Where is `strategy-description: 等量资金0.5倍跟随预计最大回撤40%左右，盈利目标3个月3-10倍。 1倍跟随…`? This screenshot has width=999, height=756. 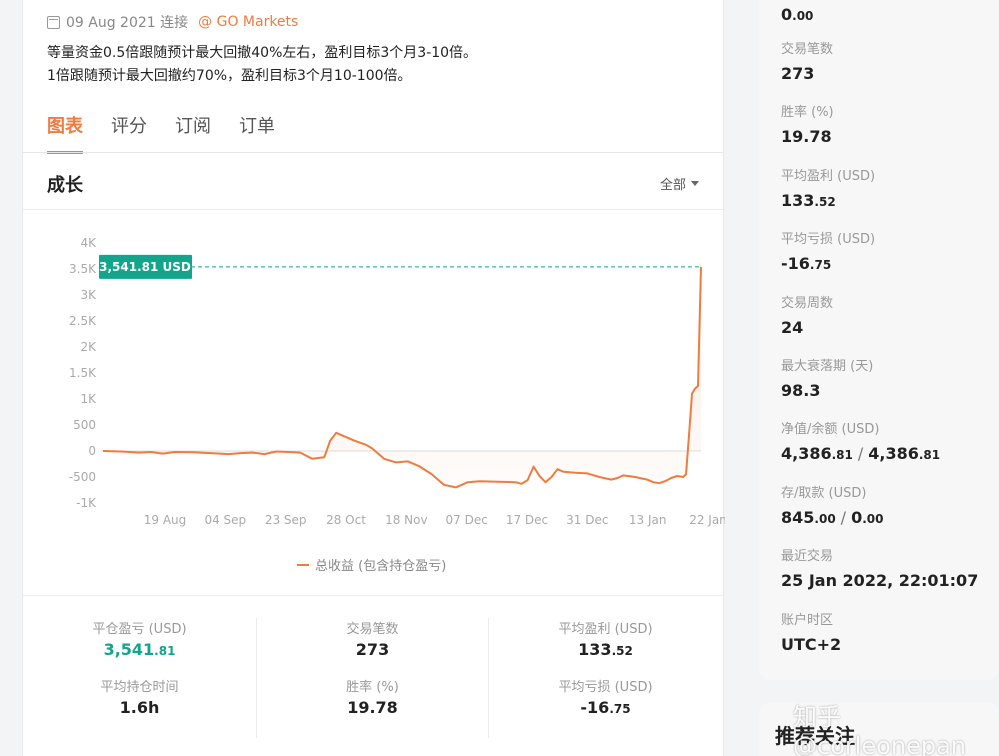 strategy-description: 等量资金0.5倍跟随预计最大回撤40%左右，盈利目标3个月3-10倍。 1倍跟随… is located at coordinates (262, 65).